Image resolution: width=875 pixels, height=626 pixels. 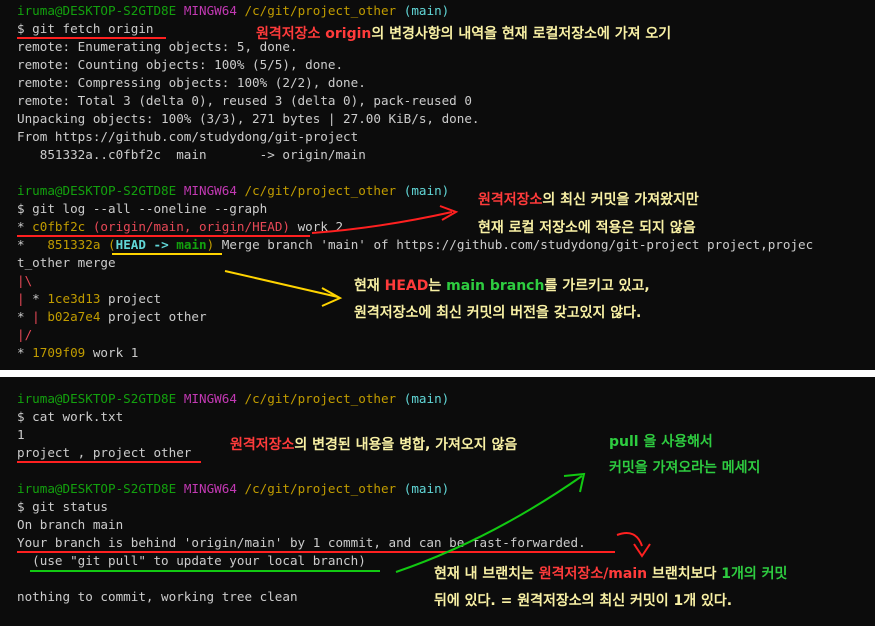 I want to click on annotation-text: 현재 내 브랜치는, so click(x=486, y=574).